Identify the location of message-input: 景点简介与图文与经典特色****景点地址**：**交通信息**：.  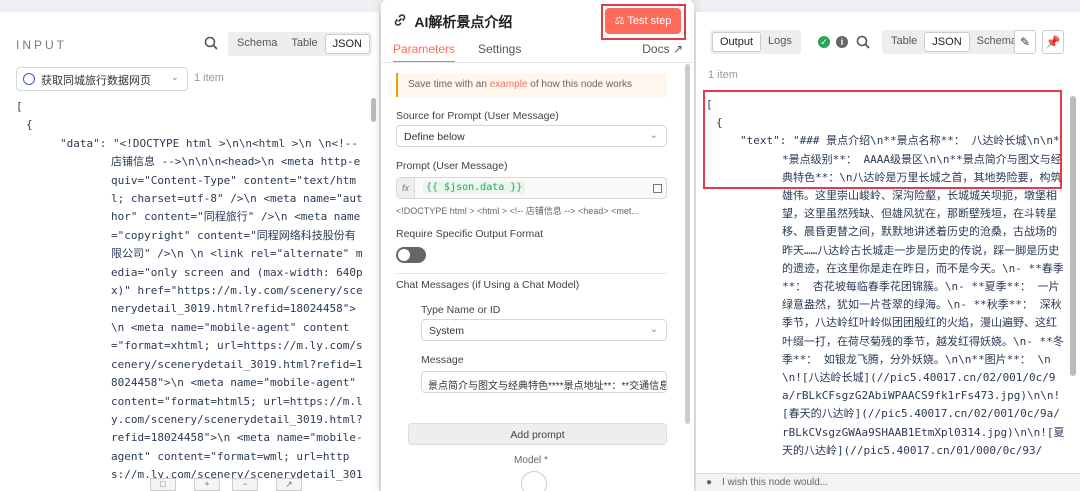
(544, 382).